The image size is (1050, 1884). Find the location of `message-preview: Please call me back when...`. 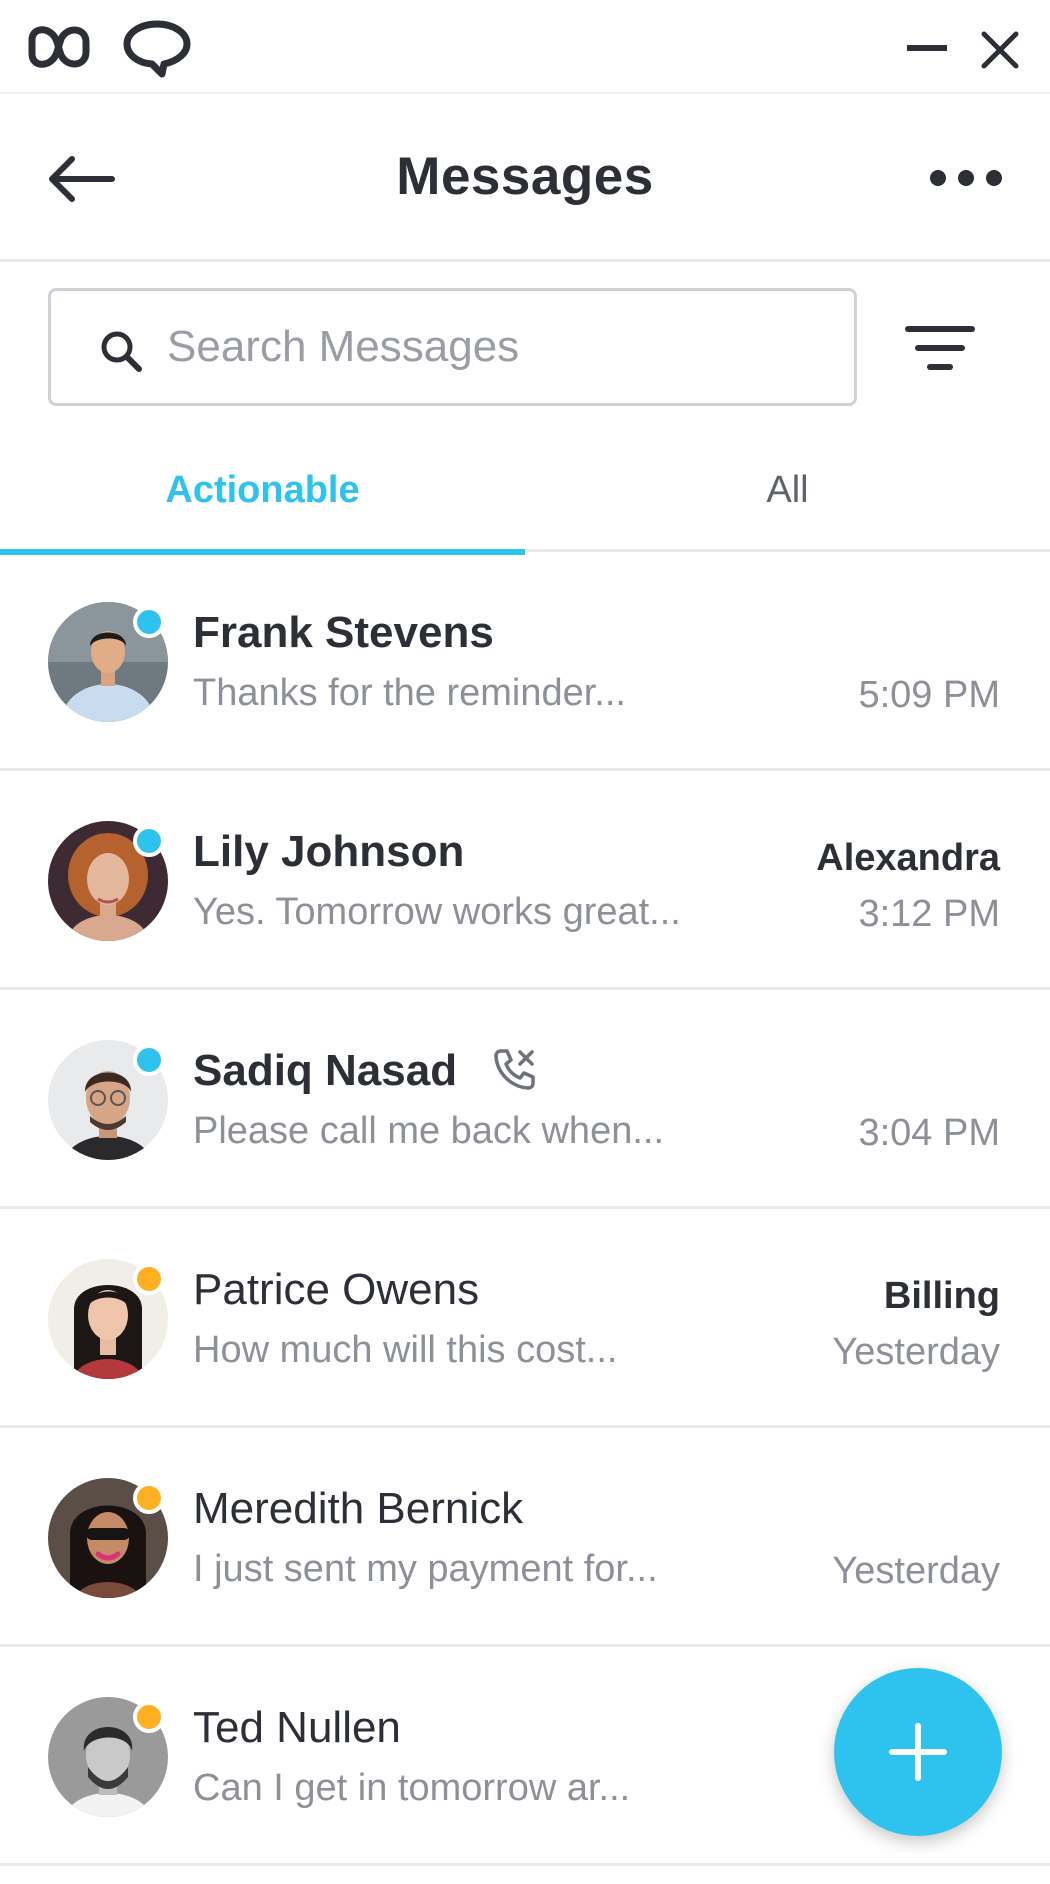

message-preview: Please call me back when... is located at coordinates (429, 1131).